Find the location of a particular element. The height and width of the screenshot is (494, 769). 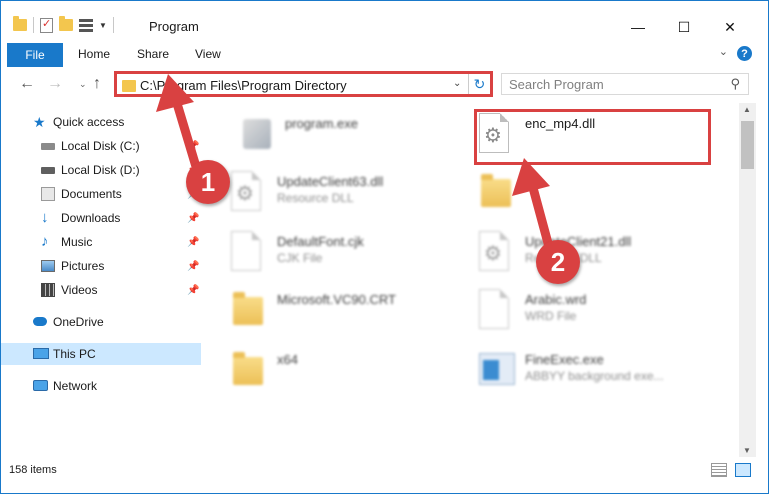

tab-view: View is located at coordinates (208, 54).